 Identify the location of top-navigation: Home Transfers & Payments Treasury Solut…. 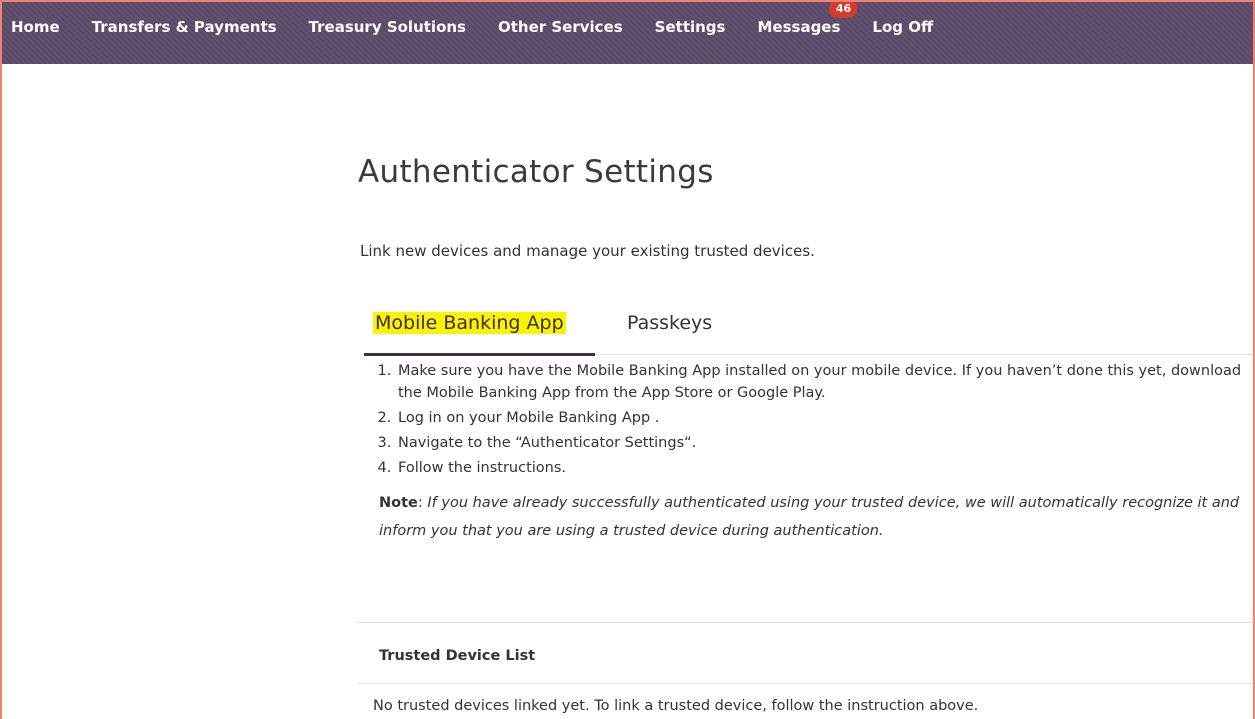
(627, 33).